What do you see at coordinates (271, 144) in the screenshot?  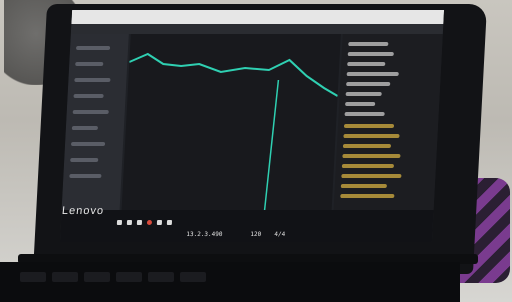 I see `teal-vertical-line` at bounding box center [271, 144].